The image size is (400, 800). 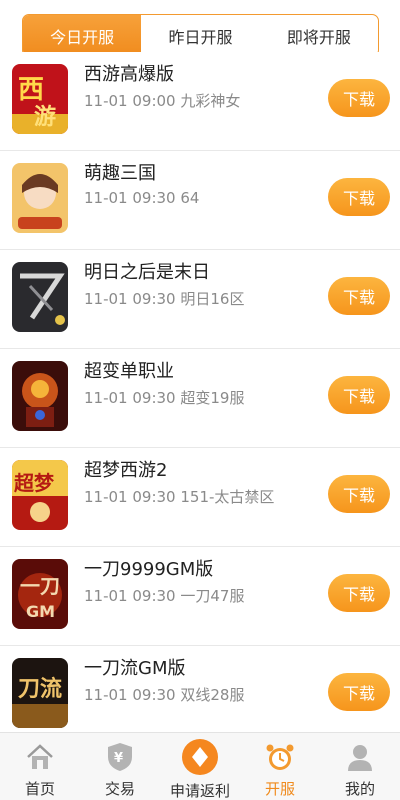 I want to click on nav-trade: ¥ 交易, so click(x=120, y=766).